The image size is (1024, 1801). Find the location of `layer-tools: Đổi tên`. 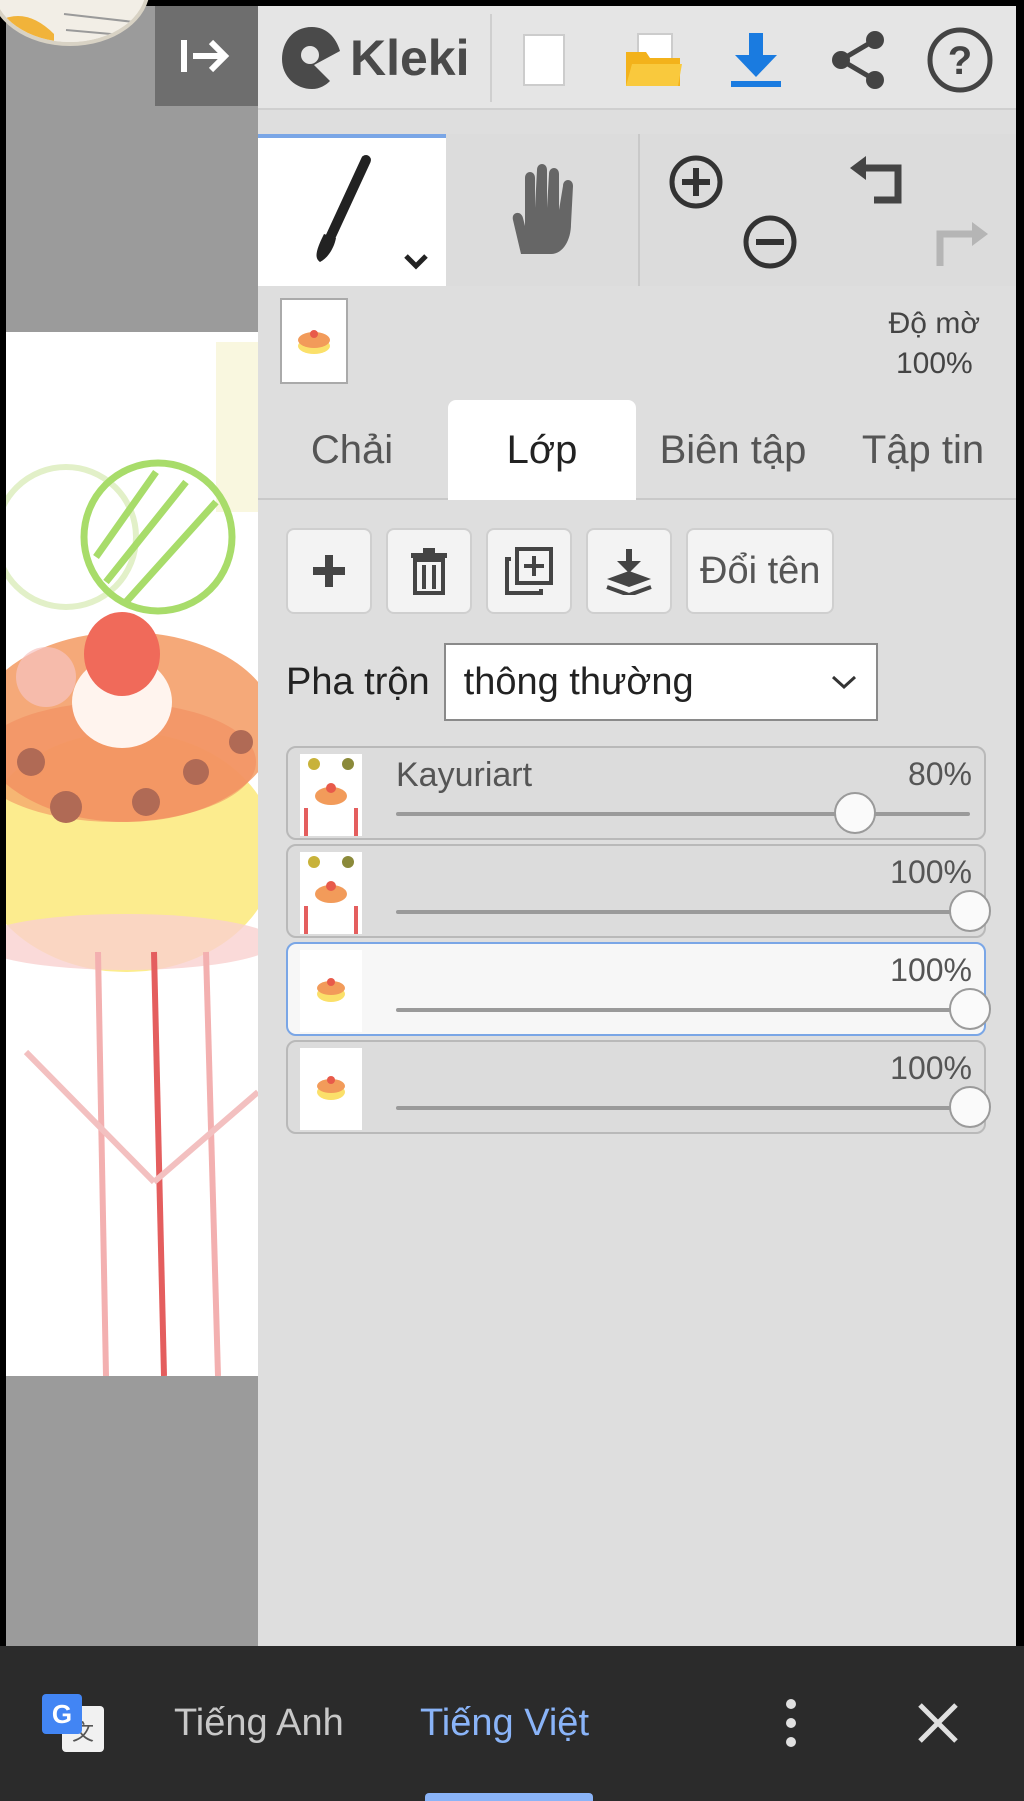

layer-tools: Đổi tên is located at coordinates (560, 571).